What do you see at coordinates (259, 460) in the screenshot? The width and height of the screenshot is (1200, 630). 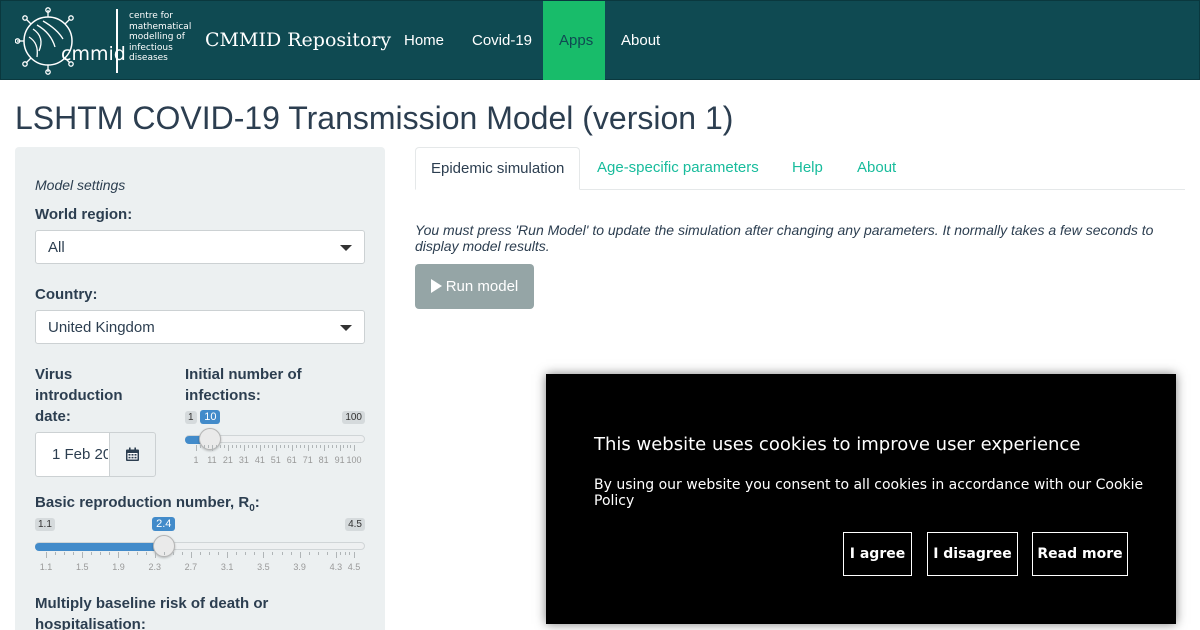 I see `slider-tick-label: 41` at bounding box center [259, 460].